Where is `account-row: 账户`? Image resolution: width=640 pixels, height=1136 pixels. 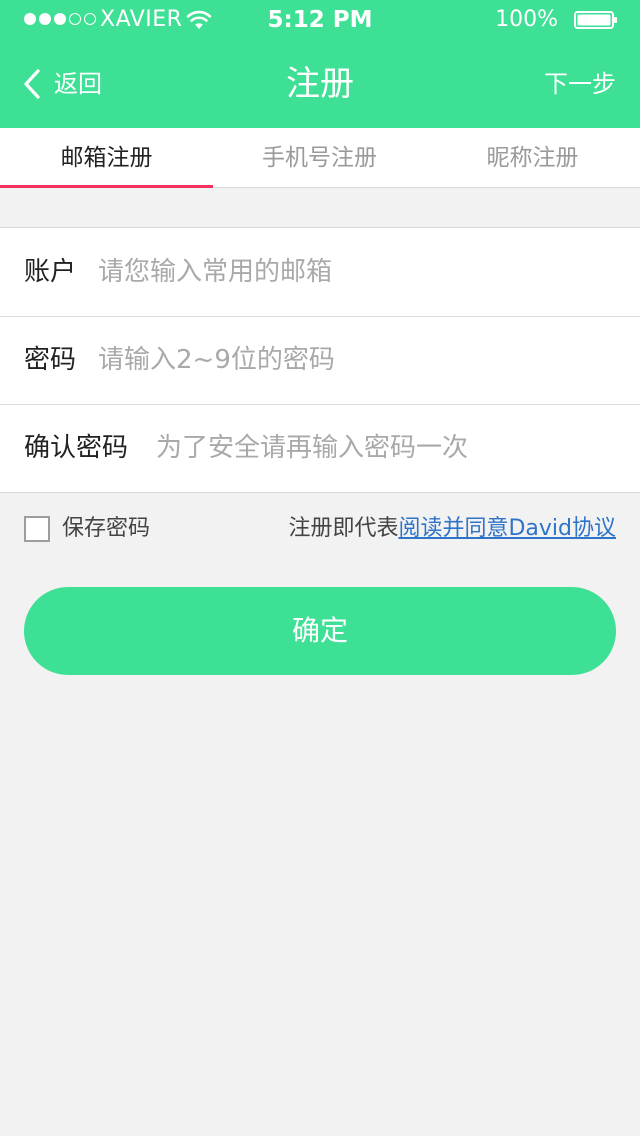
account-row: 账户 is located at coordinates (320, 272).